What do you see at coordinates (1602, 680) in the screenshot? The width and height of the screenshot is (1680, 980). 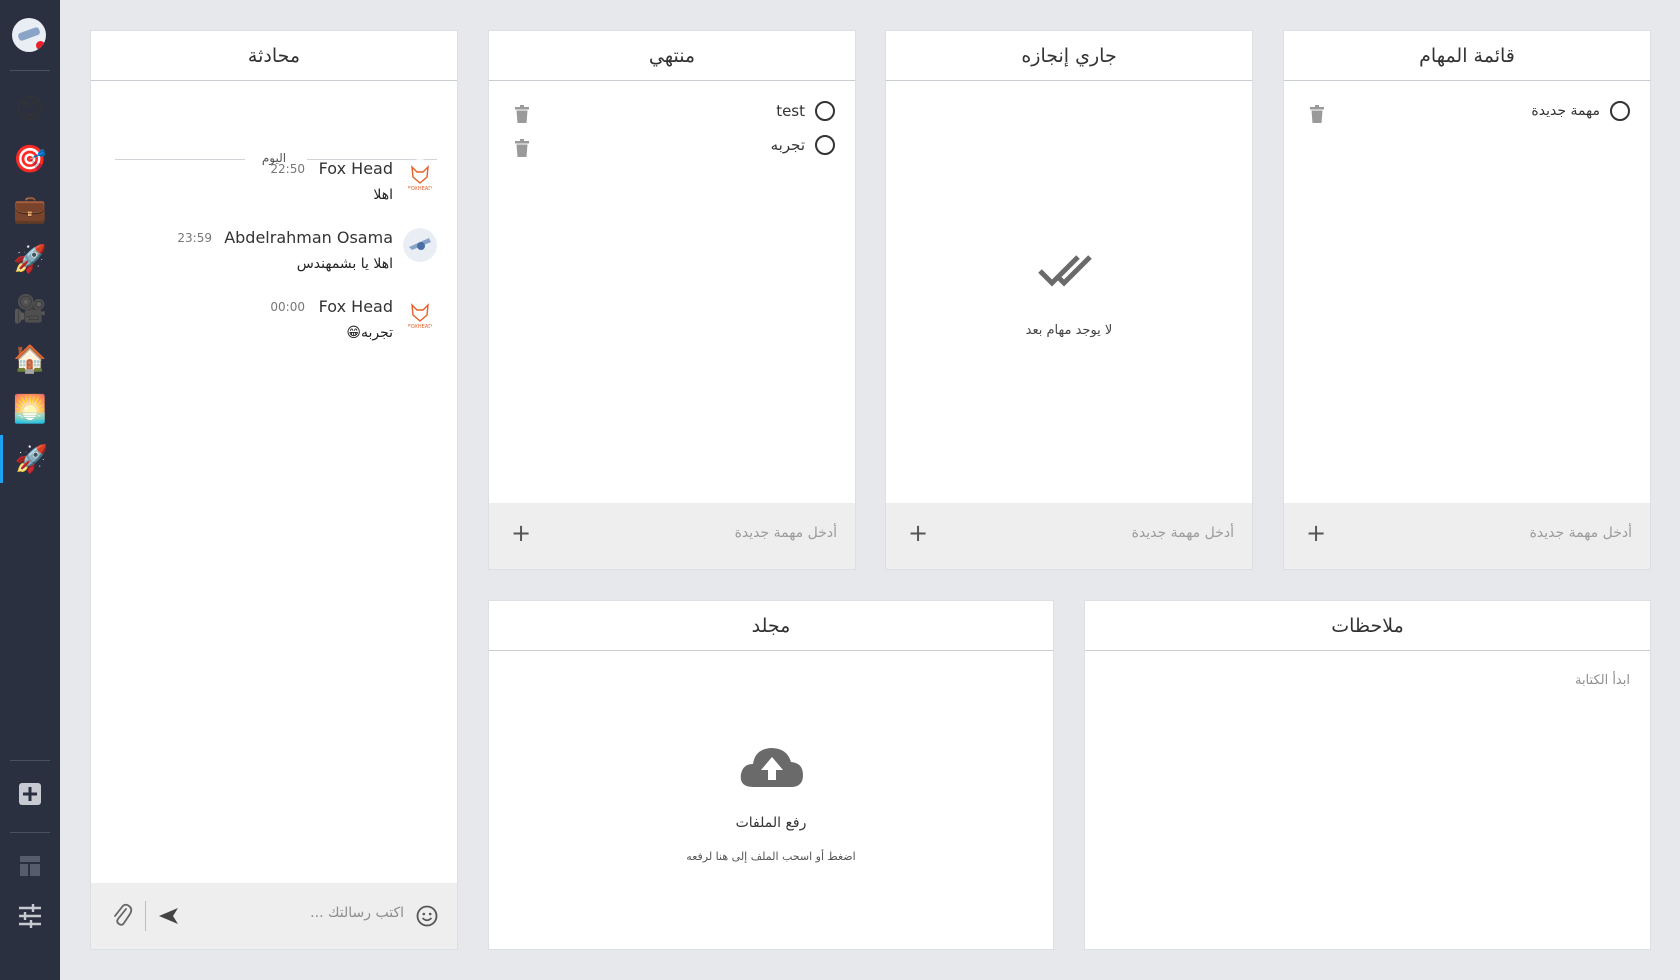 I see `notes-placeholder: ابدأ الكتابة` at bounding box center [1602, 680].